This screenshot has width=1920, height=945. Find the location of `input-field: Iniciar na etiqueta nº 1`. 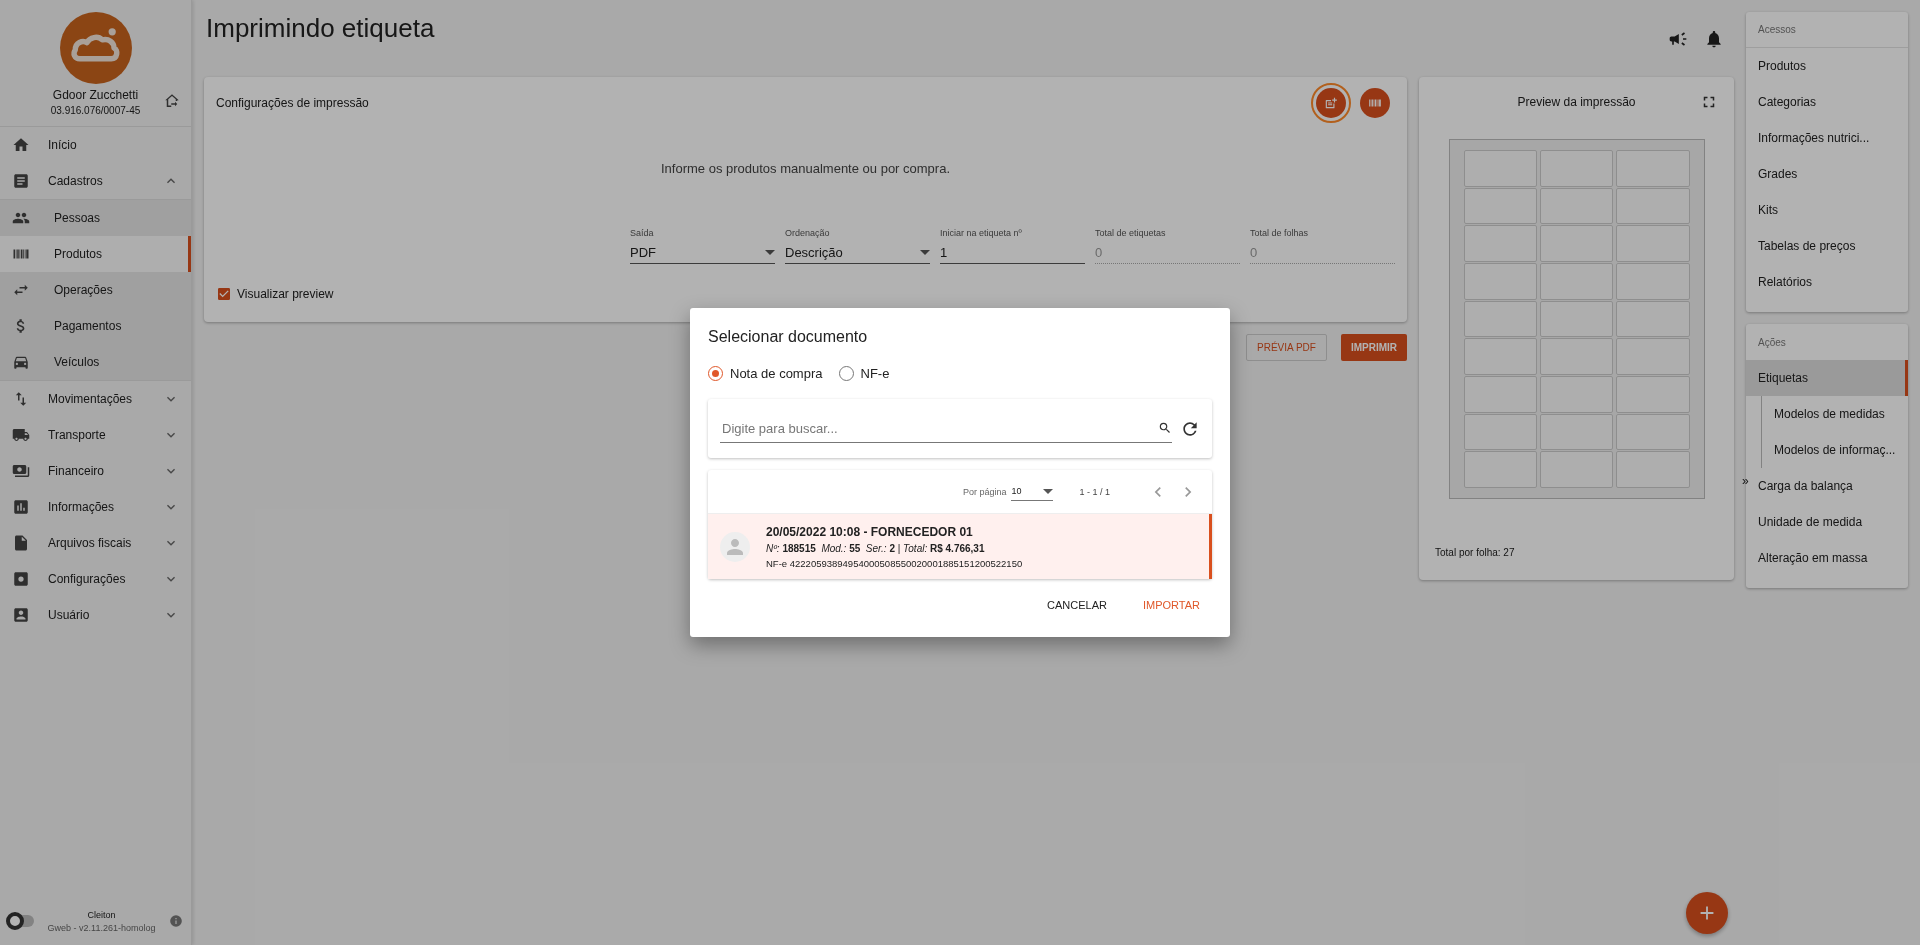

input-field: Iniciar na etiqueta nº 1 is located at coordinates (1012, 246).